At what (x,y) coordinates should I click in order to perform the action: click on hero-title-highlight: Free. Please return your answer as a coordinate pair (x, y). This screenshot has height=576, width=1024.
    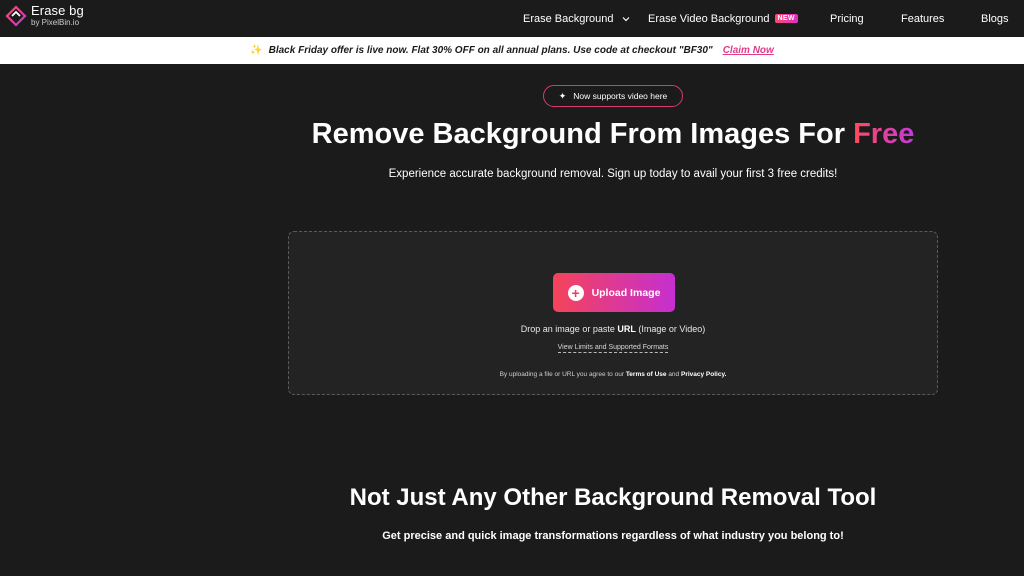
    Looking at the image, I should click on (884, 134).